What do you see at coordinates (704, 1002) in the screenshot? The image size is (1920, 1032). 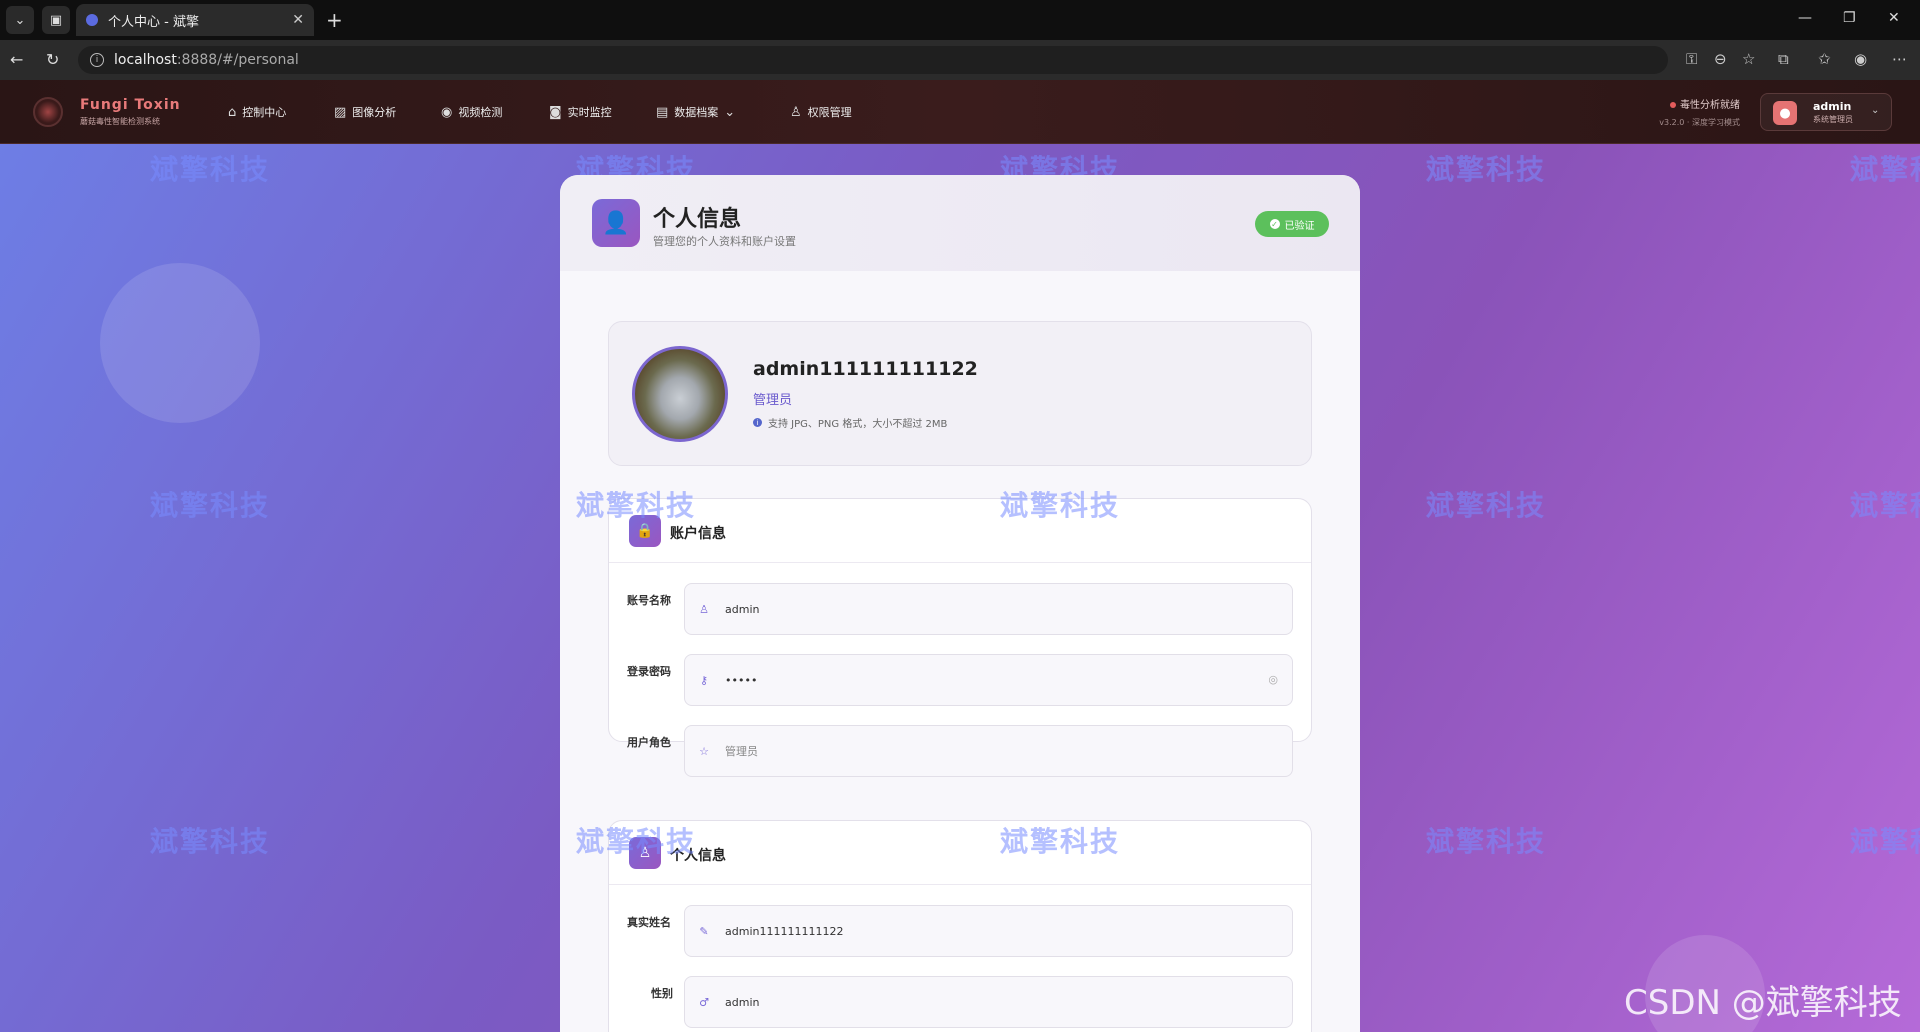 I see `gender-icon: ♂` at bounding box center [704, 1002].